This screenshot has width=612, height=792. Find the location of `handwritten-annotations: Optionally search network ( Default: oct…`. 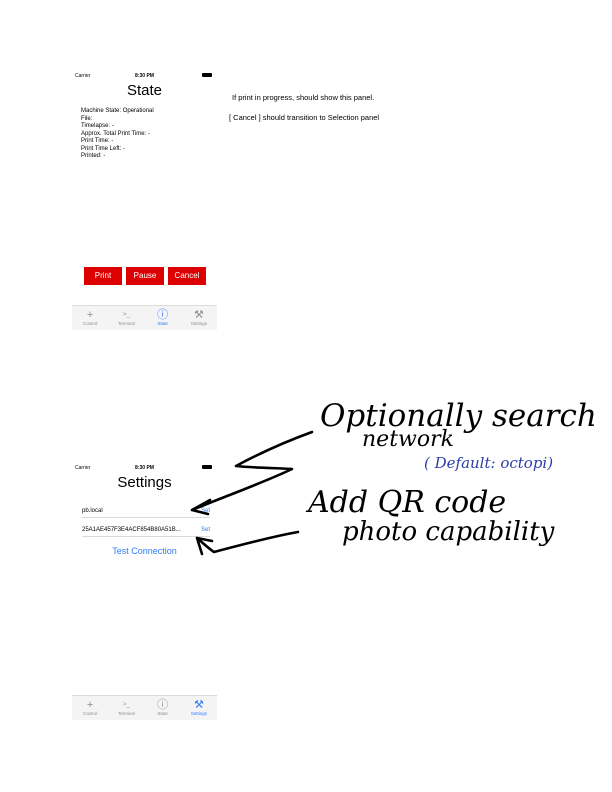

handwritten-annotations: Optionally search network ( Default: oct… is located at coordinates (393, 477).